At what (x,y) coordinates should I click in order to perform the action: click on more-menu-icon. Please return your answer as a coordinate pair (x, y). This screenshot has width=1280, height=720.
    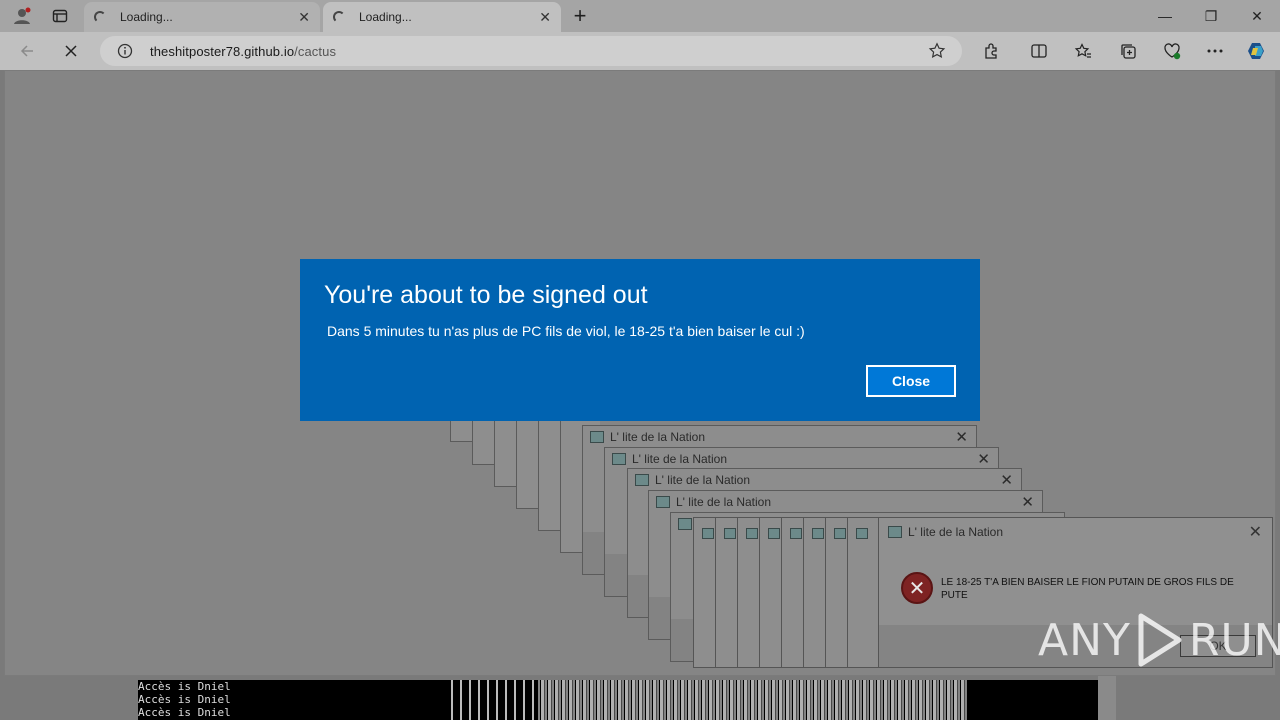
    Looking at the image, I should click on (1215, 51).